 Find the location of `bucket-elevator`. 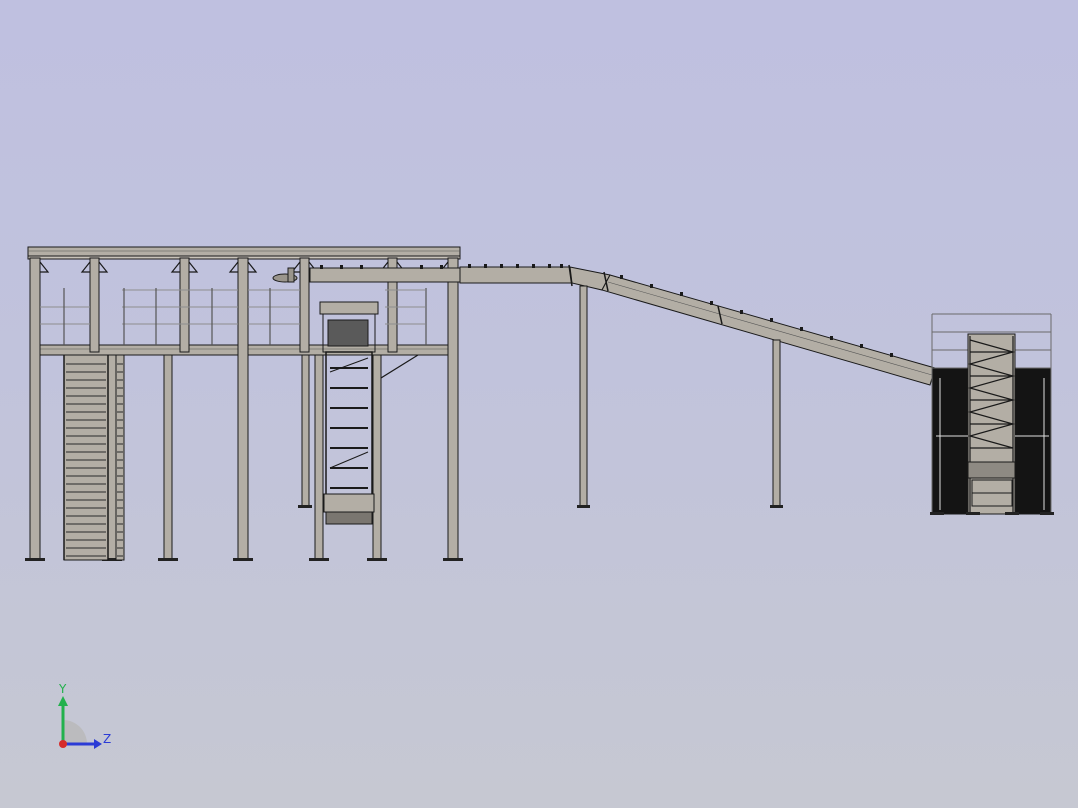

bucket-elevator is located at coordinates (349, 413).